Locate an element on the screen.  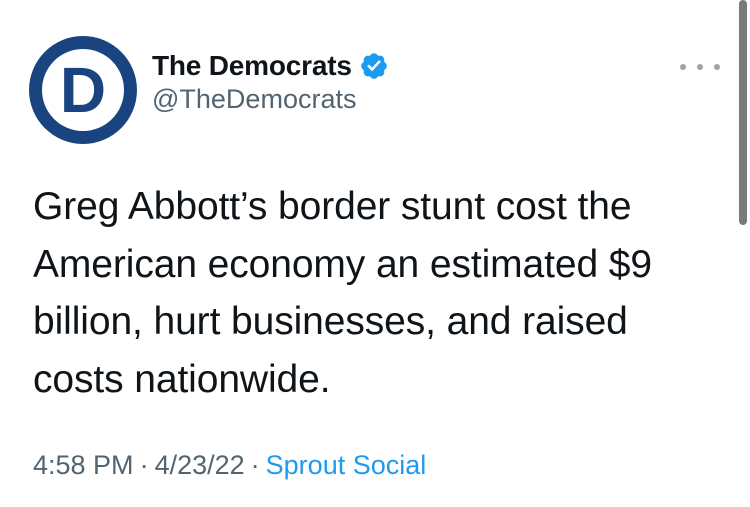
tweet-date: 4/23/22 is located at coordinates (200, 465).